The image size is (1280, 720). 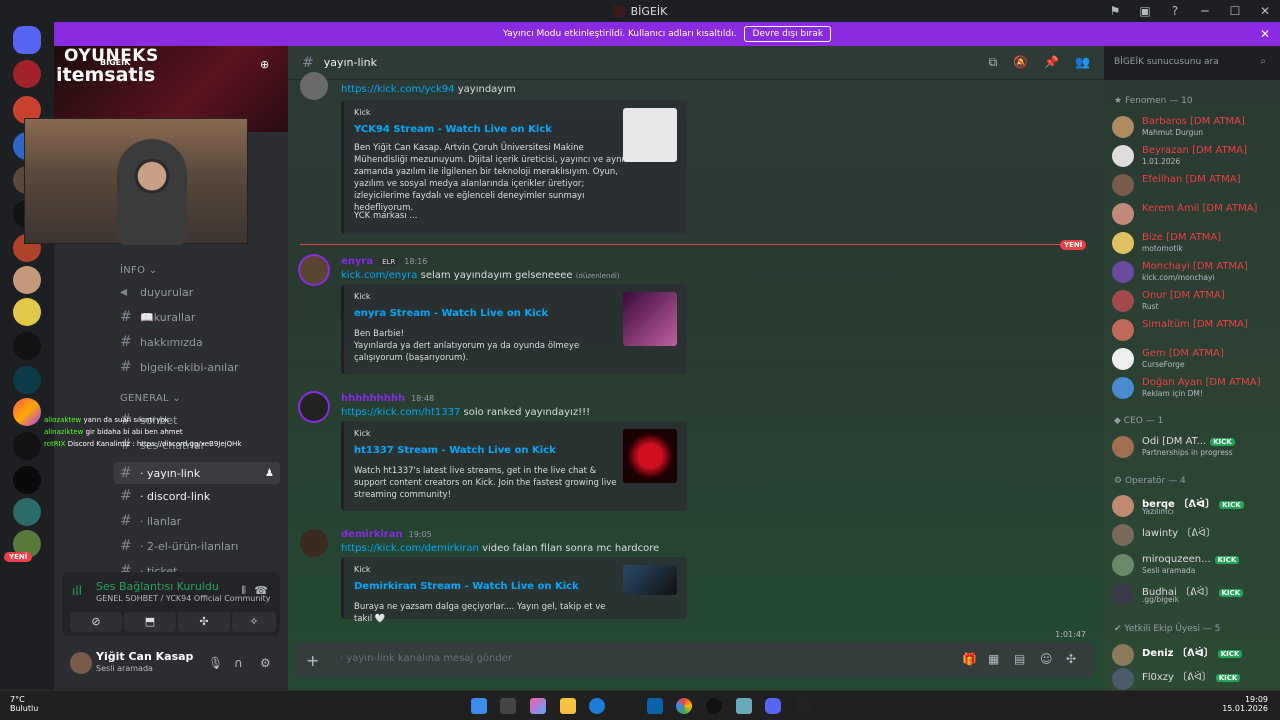 I want to click on clan-tag: ELR, so click(x=389, y=261).